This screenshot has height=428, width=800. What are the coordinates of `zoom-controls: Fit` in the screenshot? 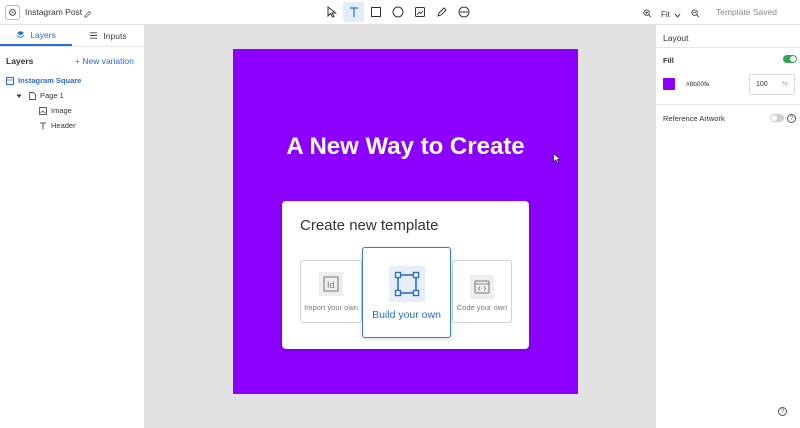 It's located at (671, 14).